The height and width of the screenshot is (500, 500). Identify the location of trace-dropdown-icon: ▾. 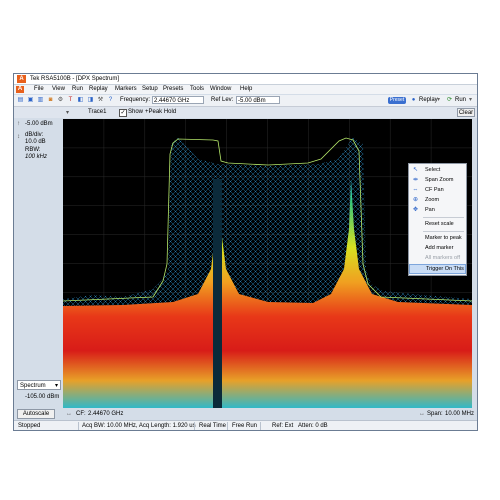
(67, 113).